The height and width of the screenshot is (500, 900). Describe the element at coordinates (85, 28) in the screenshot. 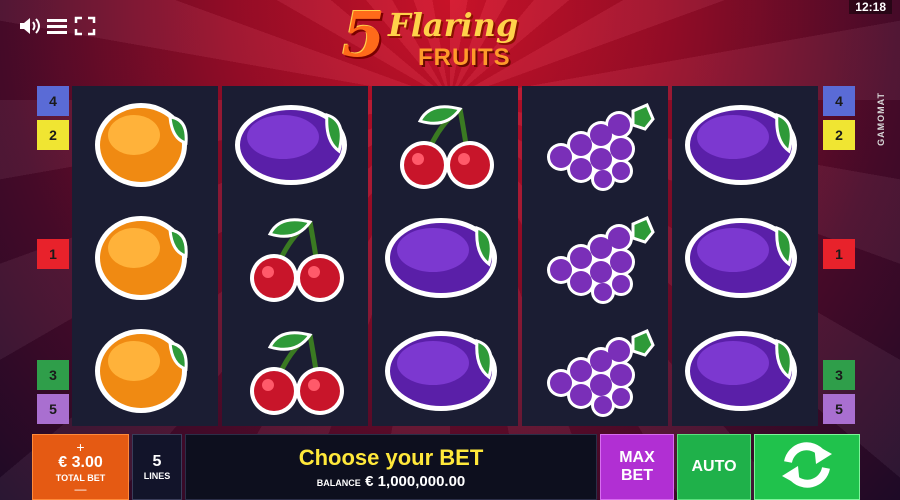

I see `fullscreen-icon` at that location.